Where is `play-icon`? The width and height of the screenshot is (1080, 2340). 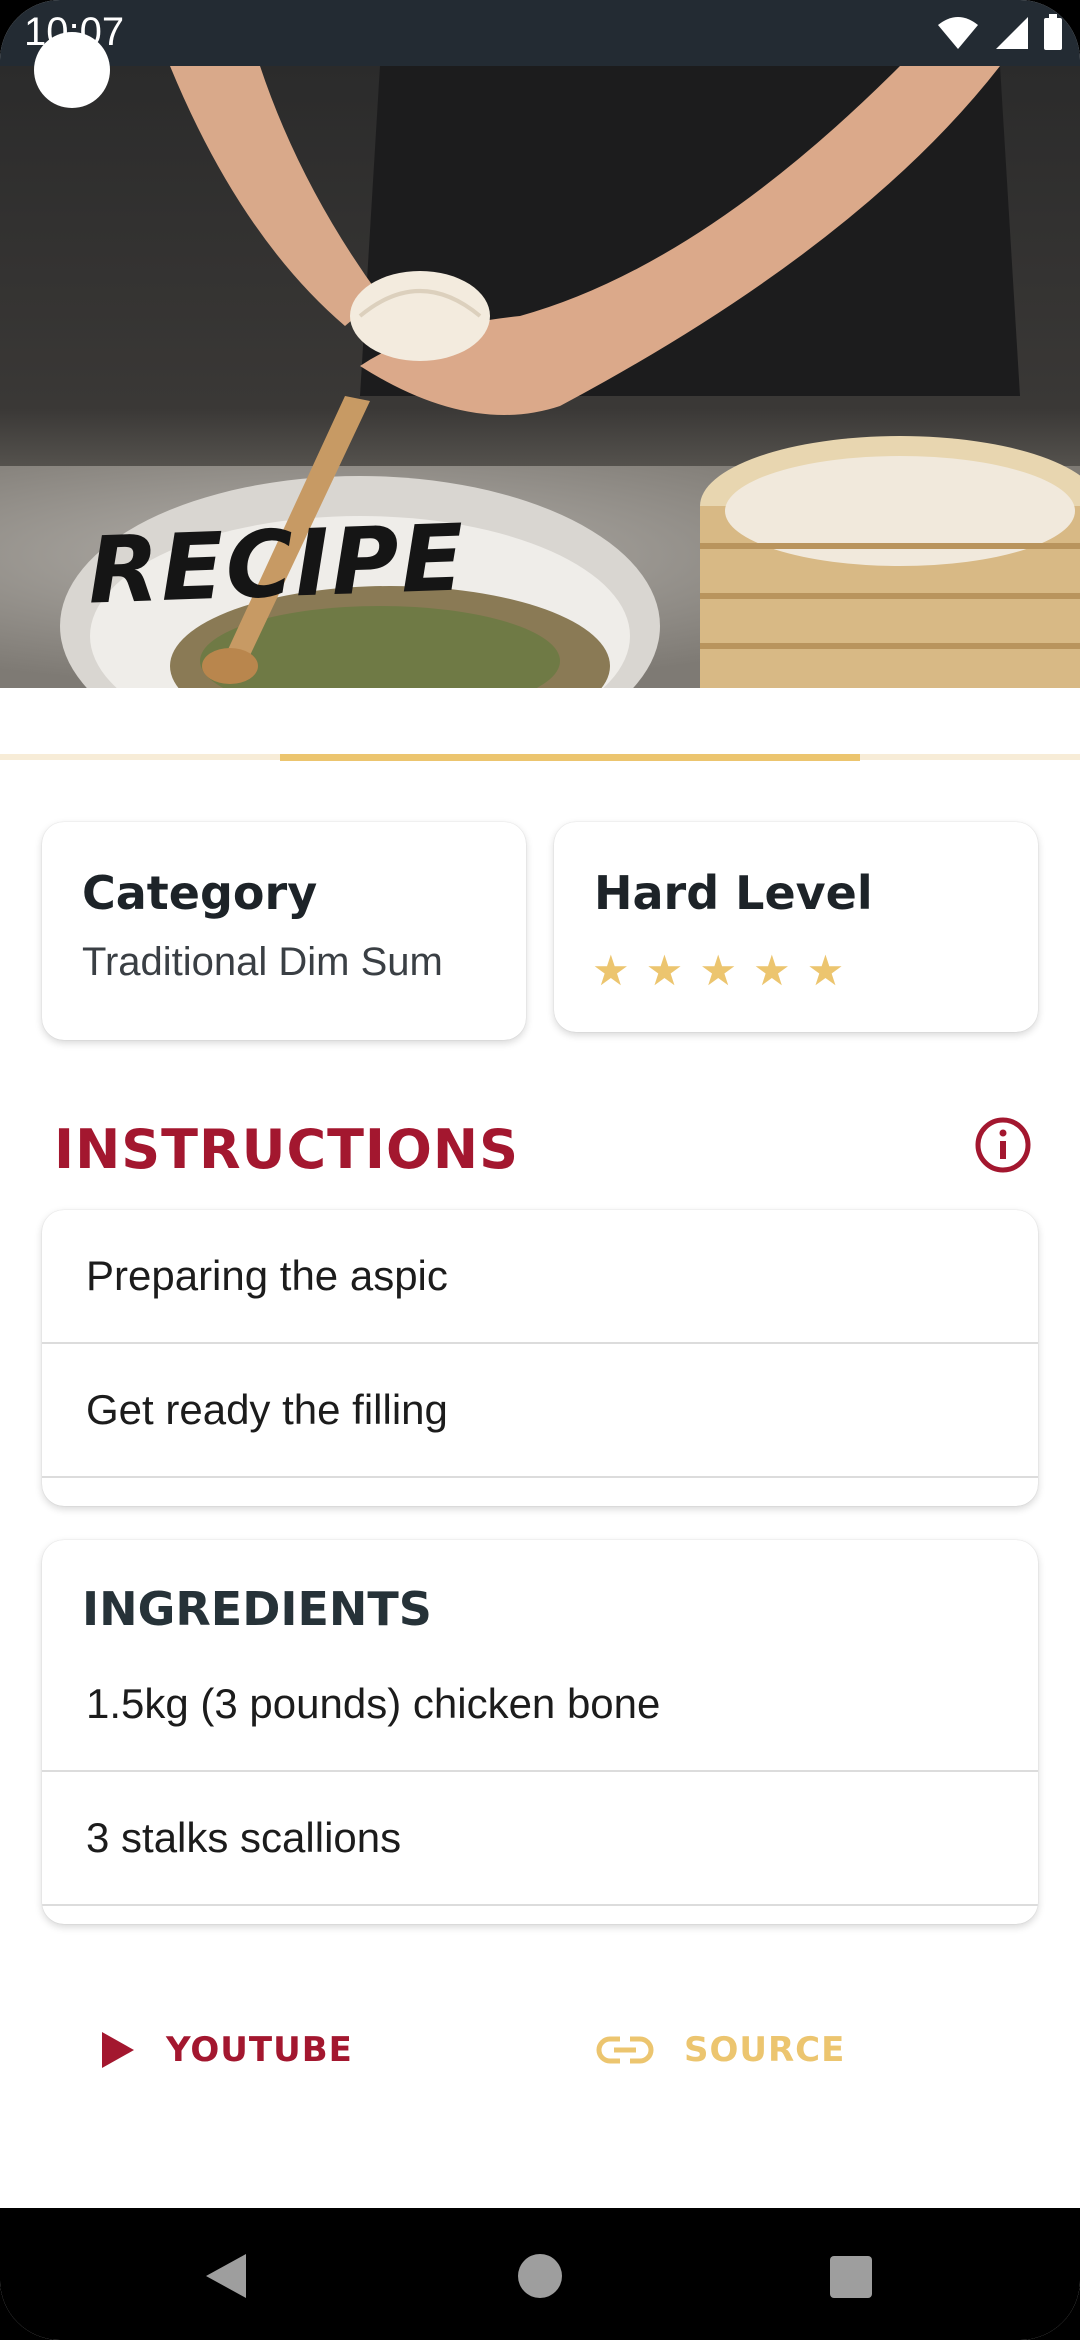
play-icon is located at coordinates (118, 2050).